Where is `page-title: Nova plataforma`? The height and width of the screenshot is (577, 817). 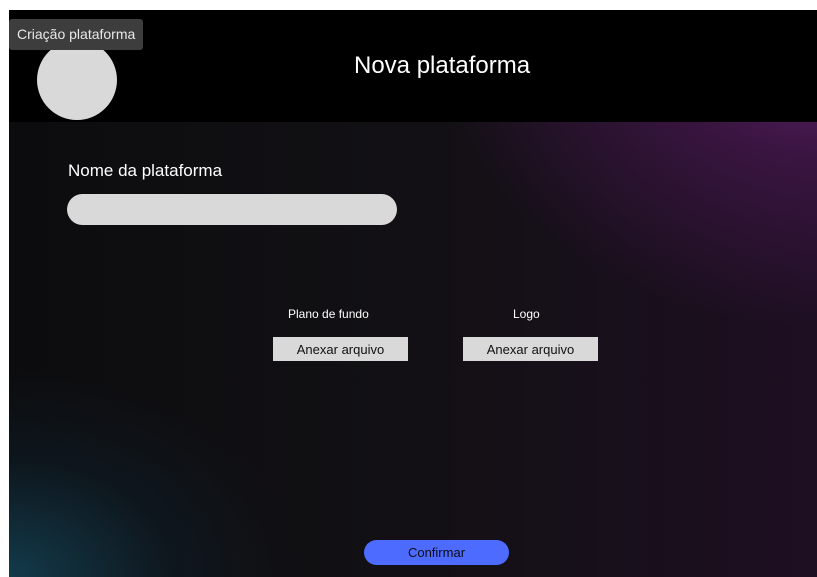
page-title: Nova plataforma is located at coordinates (442, 65).